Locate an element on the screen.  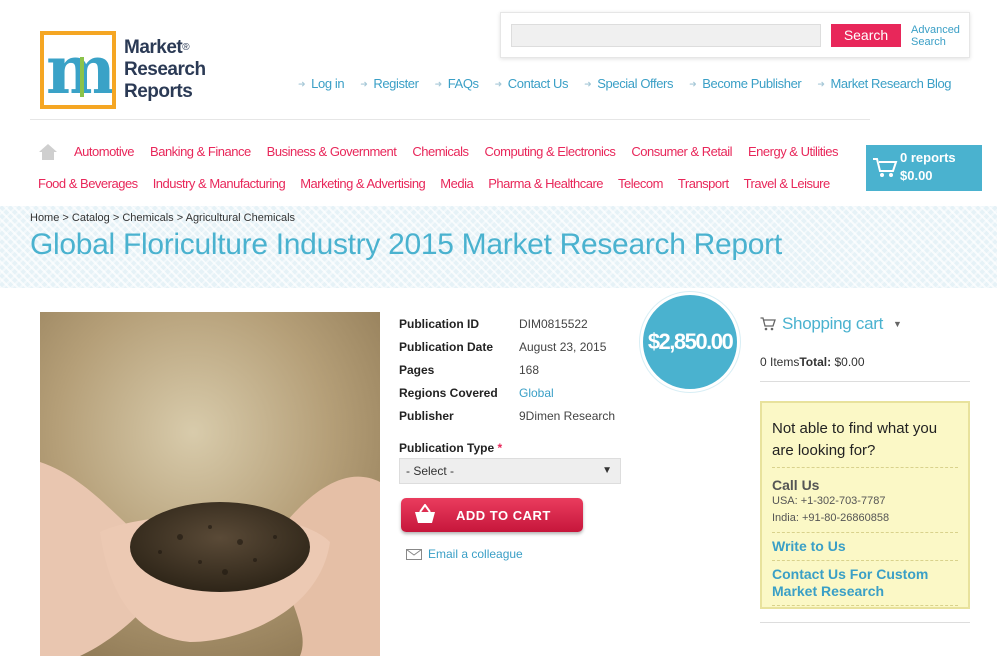
header-cart-button: 0 reports $0.00 is located at coordinates (924, 168).